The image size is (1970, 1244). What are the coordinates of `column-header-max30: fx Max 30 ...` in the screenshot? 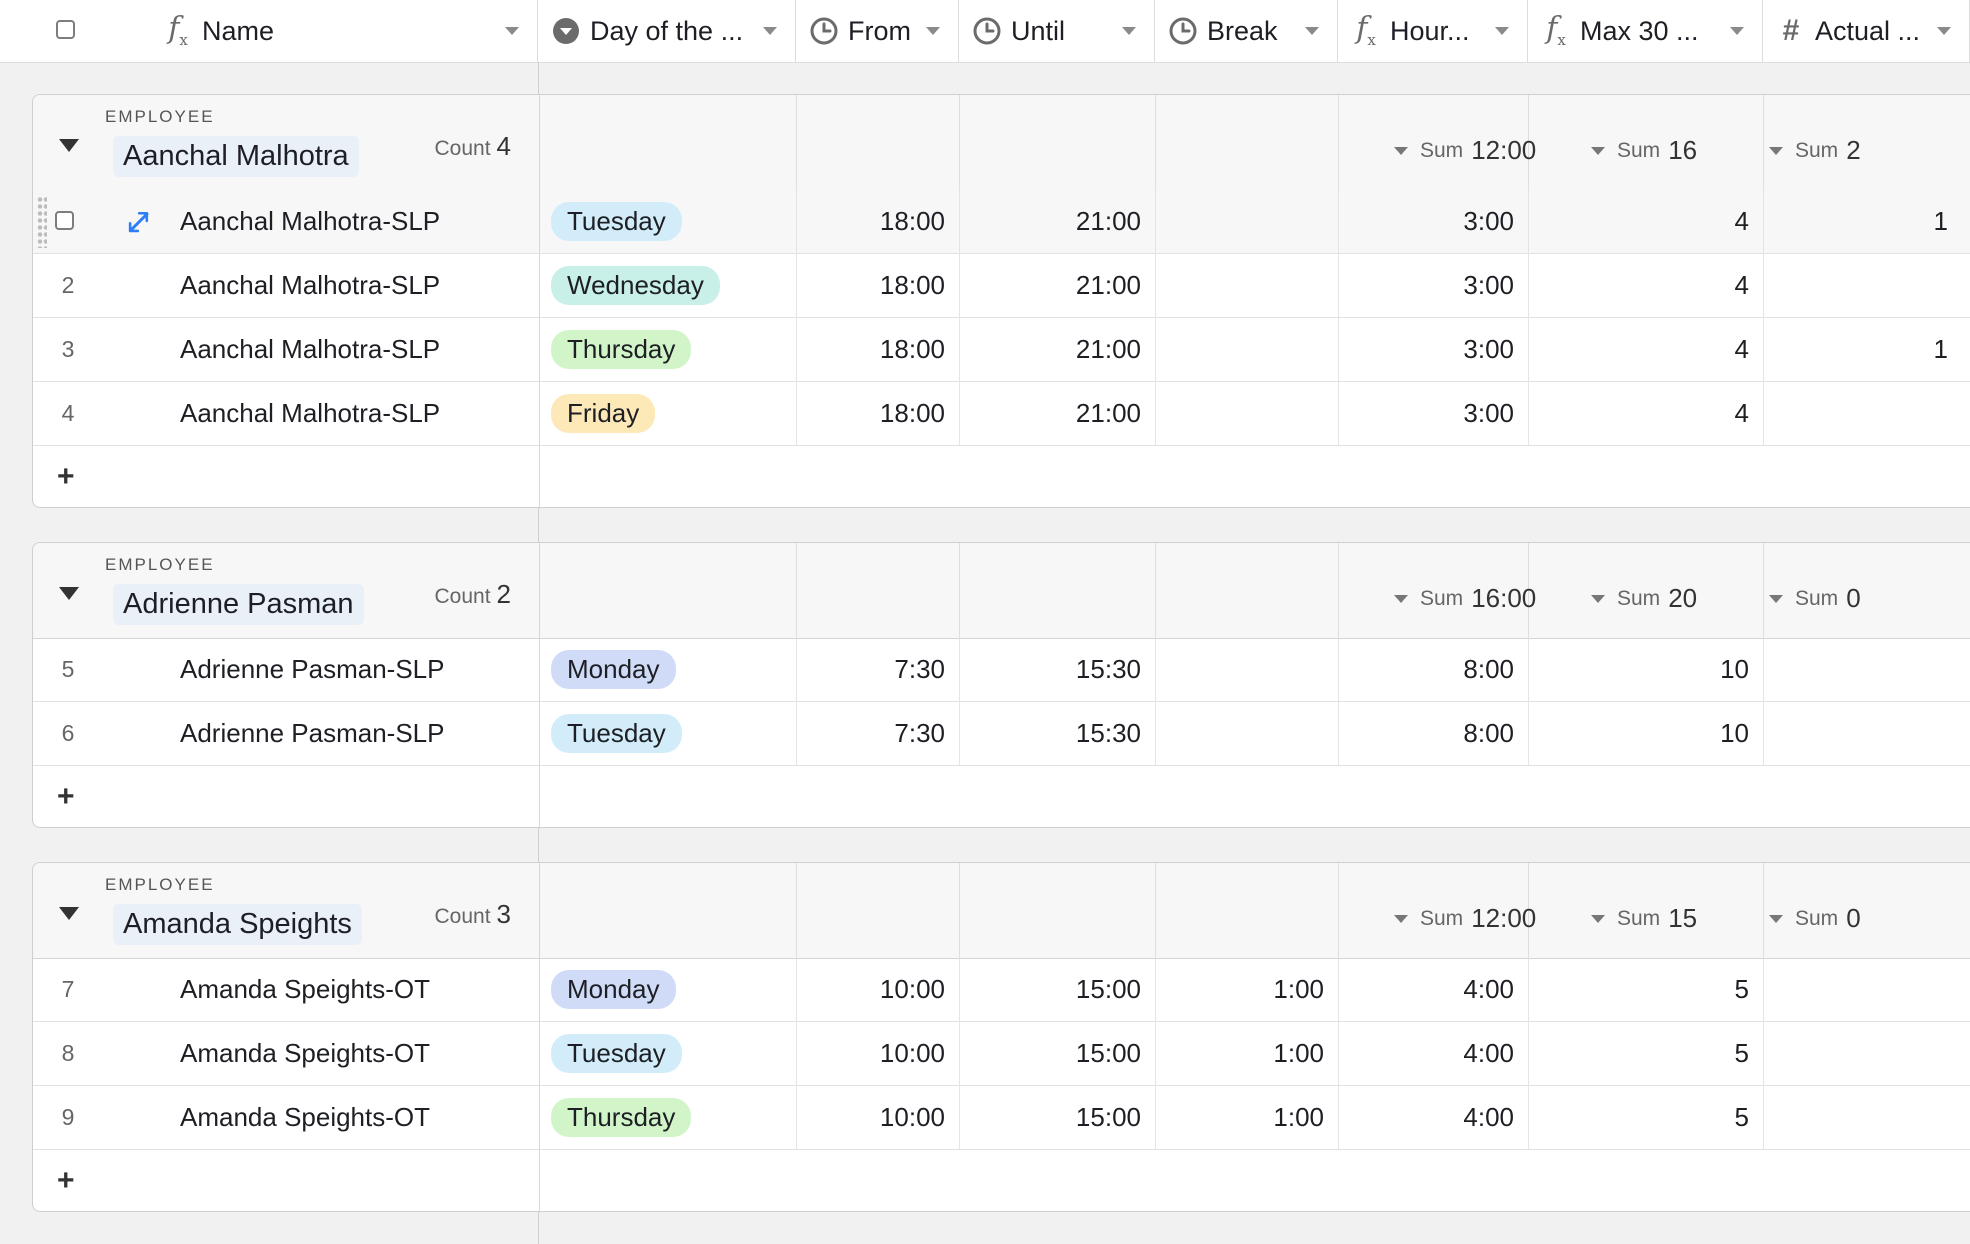 It's located at (1645, 31).